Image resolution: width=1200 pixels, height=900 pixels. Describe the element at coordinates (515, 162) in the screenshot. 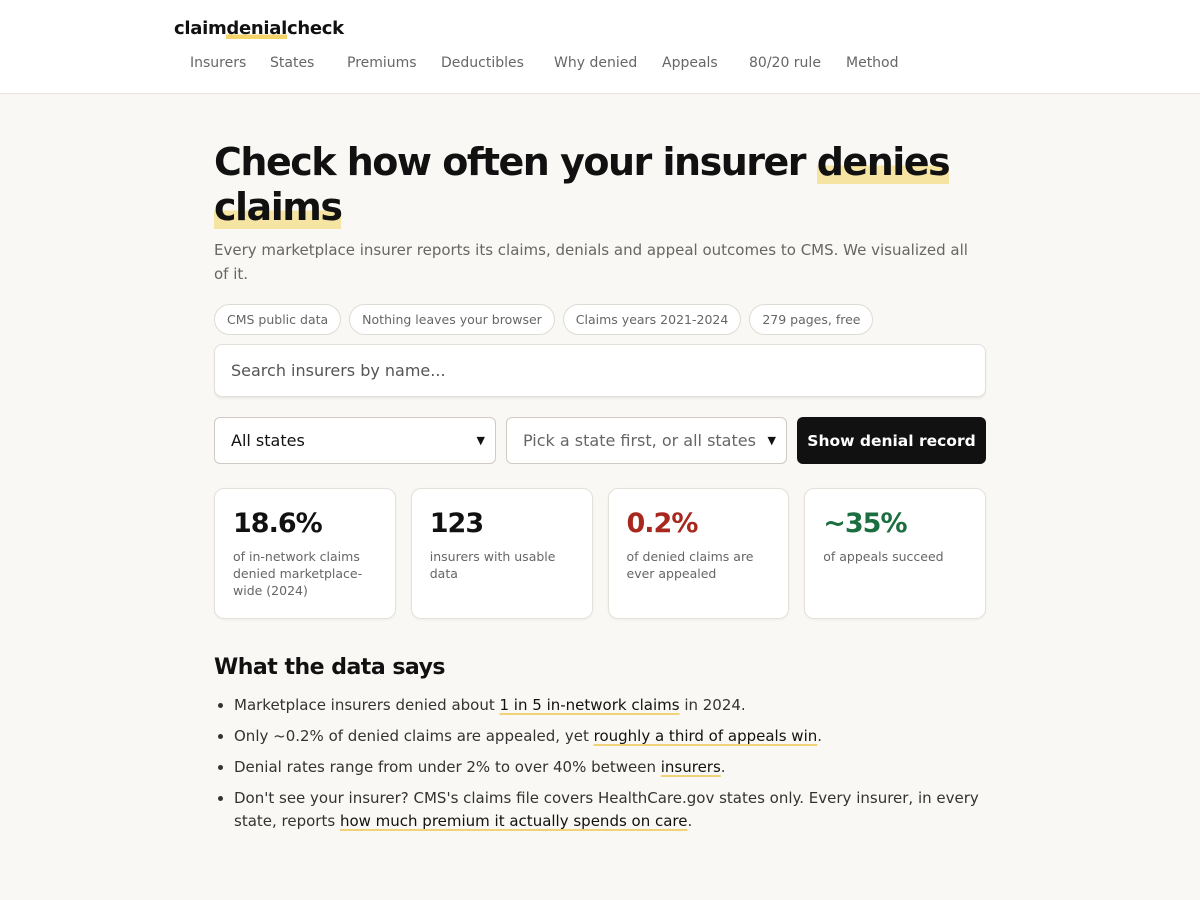

I see `title-text: Check how often your insurer` at that location.